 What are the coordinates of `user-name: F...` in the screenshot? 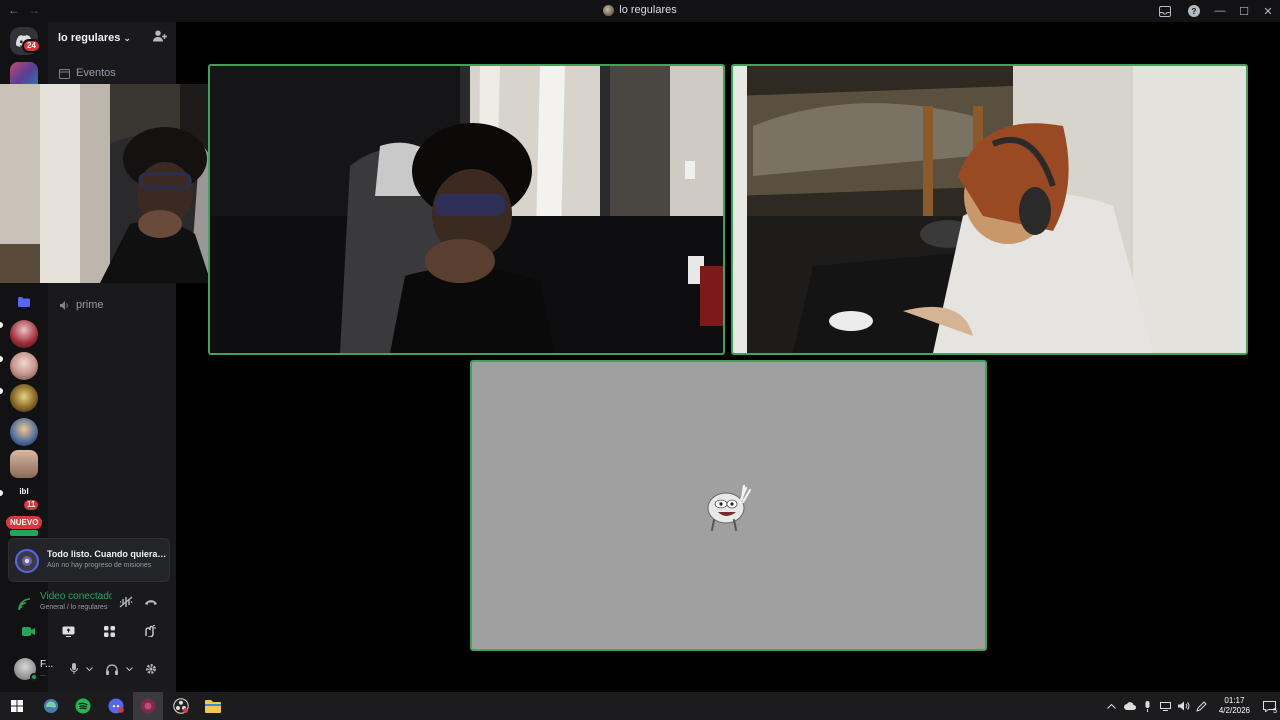 It's located at (46, 664).